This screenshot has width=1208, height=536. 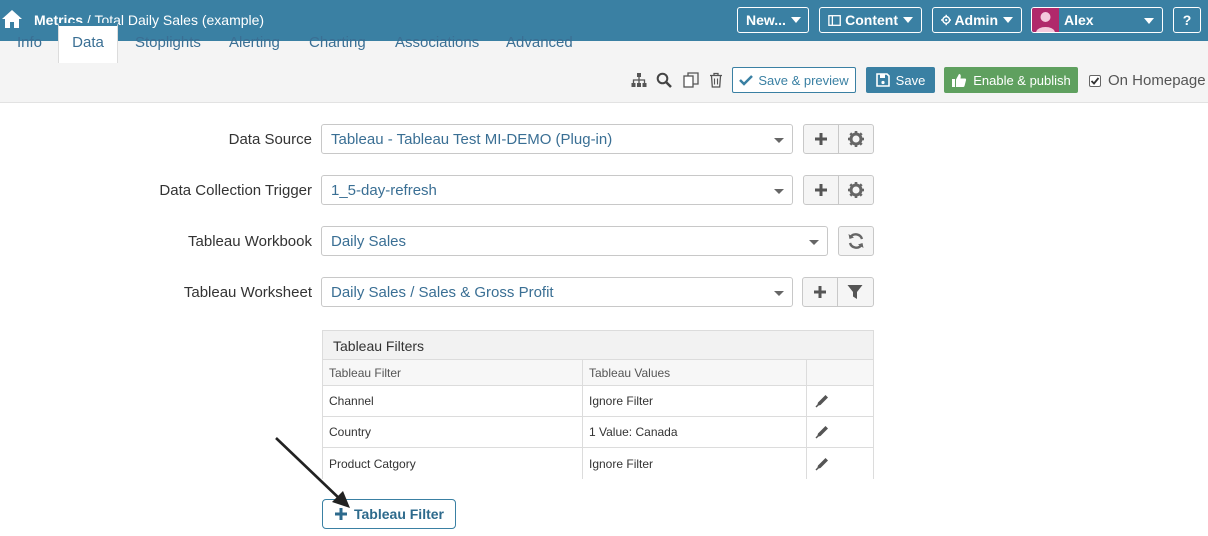 I want to click on worksheet-filter-button, so click(x=854, y=292).